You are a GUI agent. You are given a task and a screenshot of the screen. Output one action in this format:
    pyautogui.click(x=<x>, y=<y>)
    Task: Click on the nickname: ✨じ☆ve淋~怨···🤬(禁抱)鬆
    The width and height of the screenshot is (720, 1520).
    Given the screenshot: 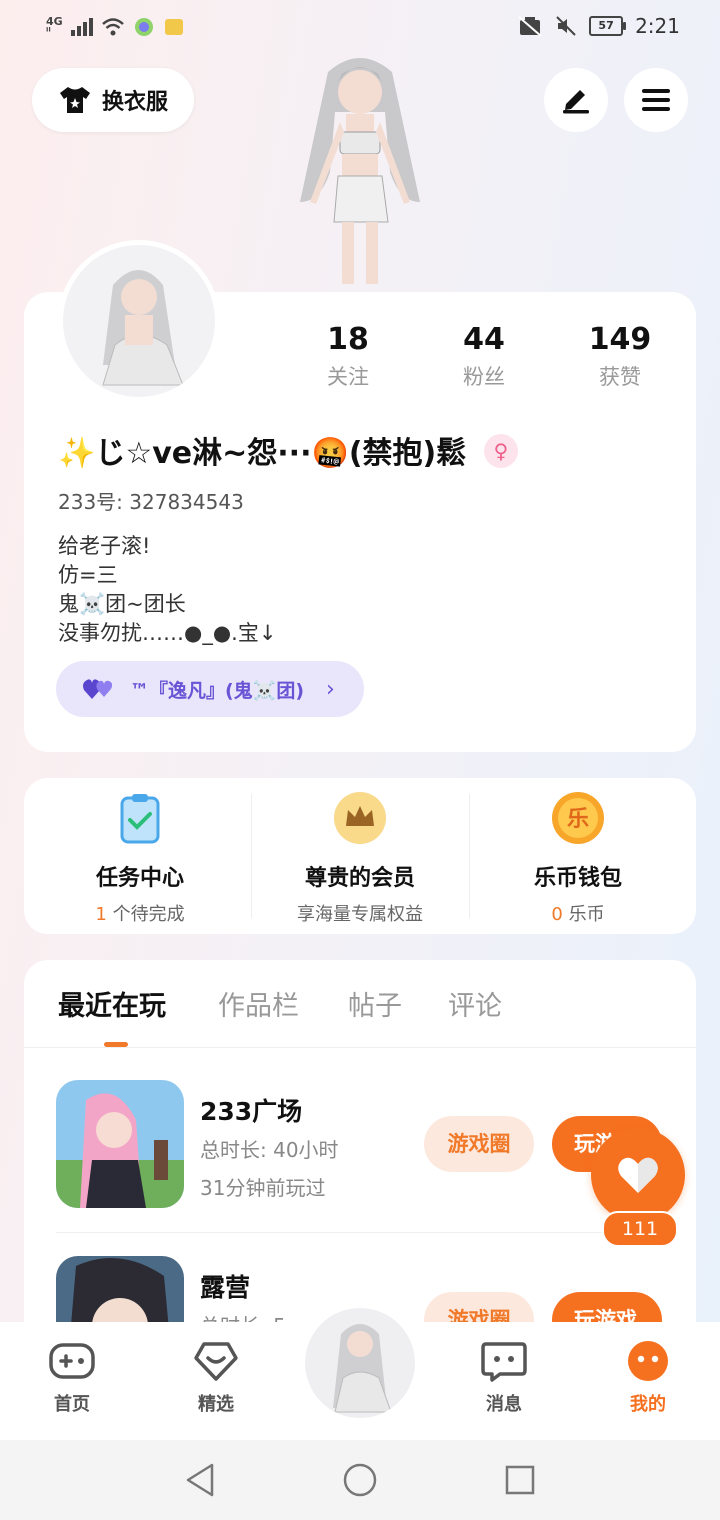 What is the action you would take?
    pyautogui.click(x=262, y=453)
    